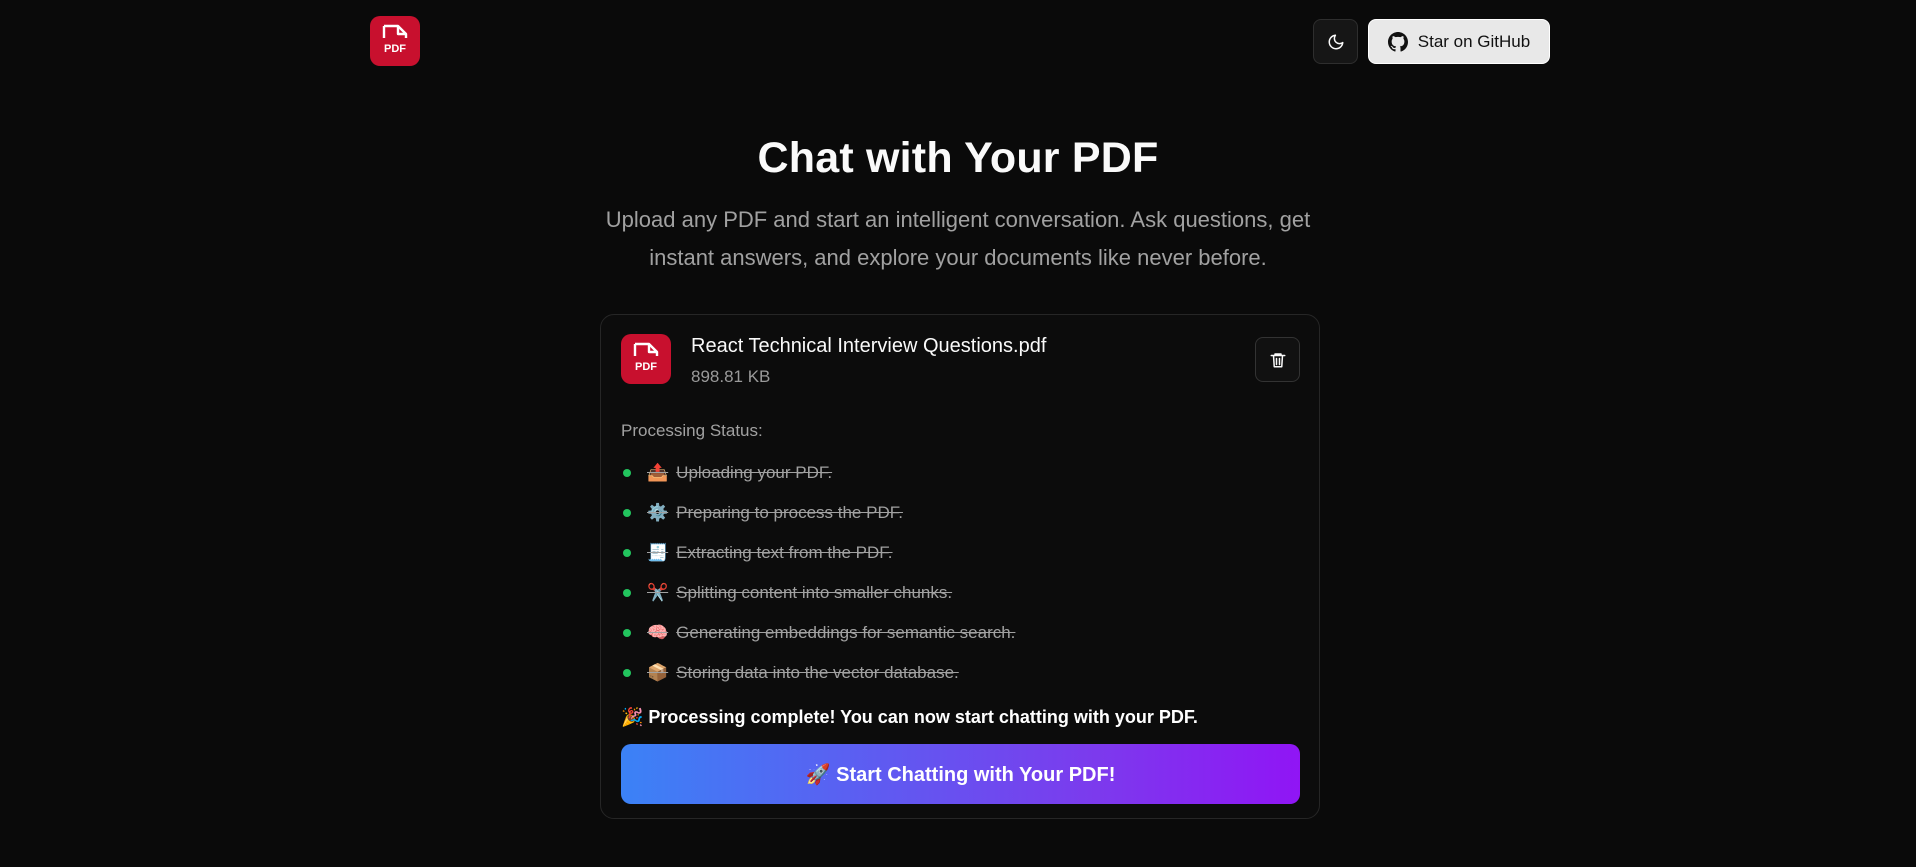 The height and width of the screenshot is (867, 1916). I want to click on step-text: 📦 Storing data into the vector database., so click(803, 673).